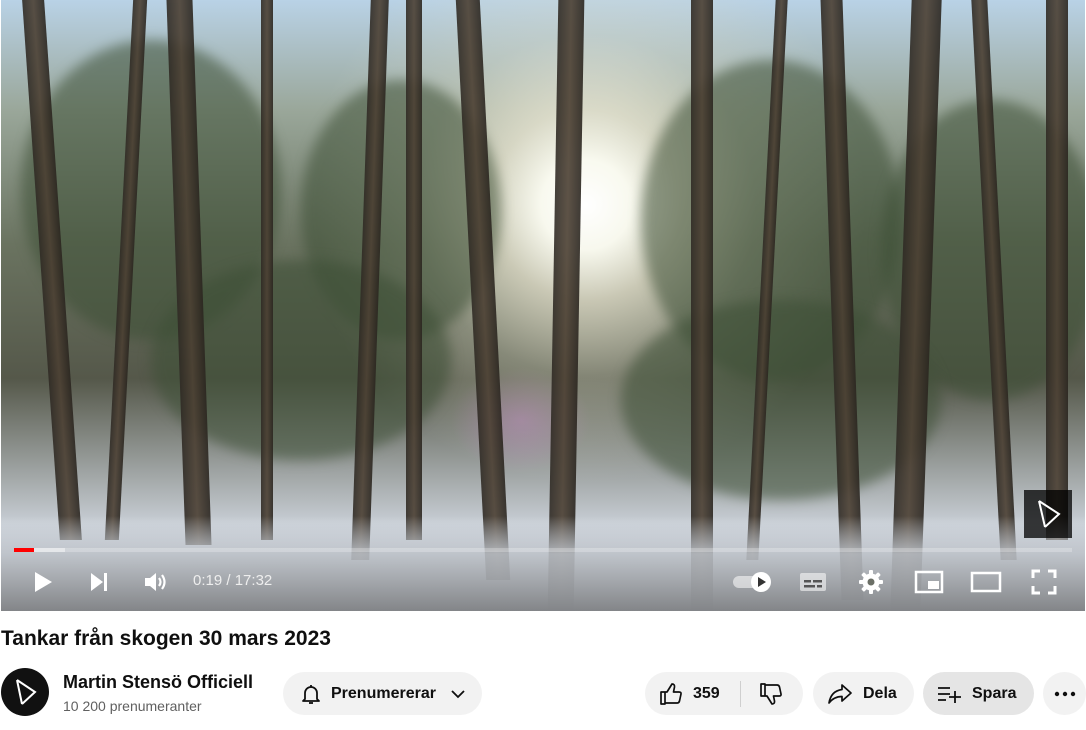 This screenshot has height=730, width=1086. I want to click on like-dislike-group: 359, so click(724, 693).